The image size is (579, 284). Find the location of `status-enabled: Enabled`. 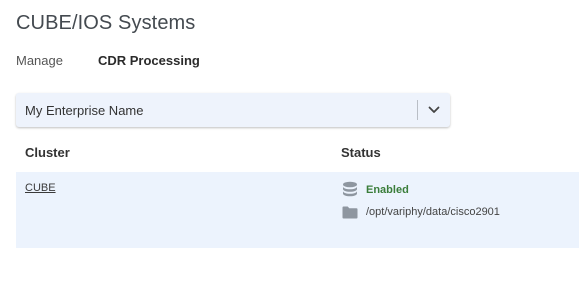

status-enabled: Enabled is located at coordinates (375, 190).